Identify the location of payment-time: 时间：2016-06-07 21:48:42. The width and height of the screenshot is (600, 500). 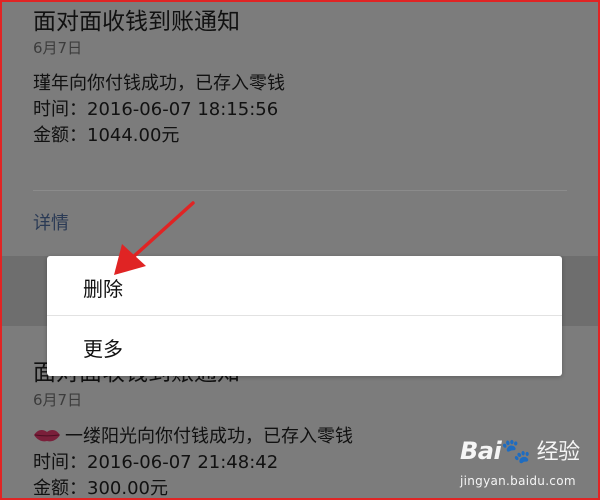
(156, 462).